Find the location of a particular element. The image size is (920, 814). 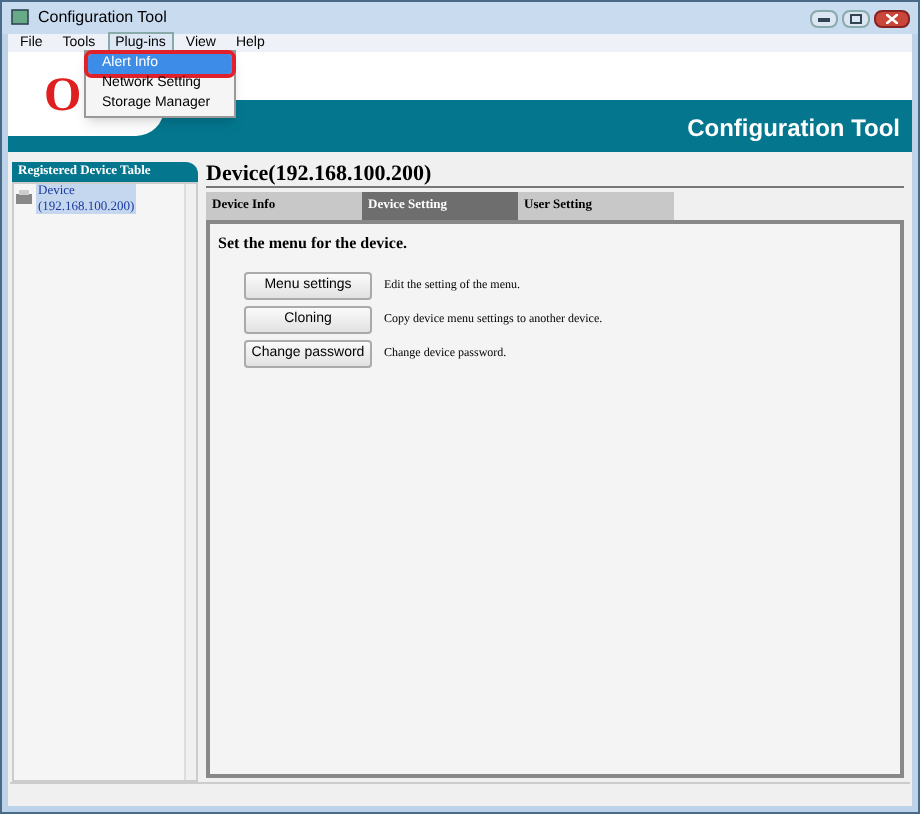

device-title: Device(192.168.100.200) is located at coordinates (555, 175).